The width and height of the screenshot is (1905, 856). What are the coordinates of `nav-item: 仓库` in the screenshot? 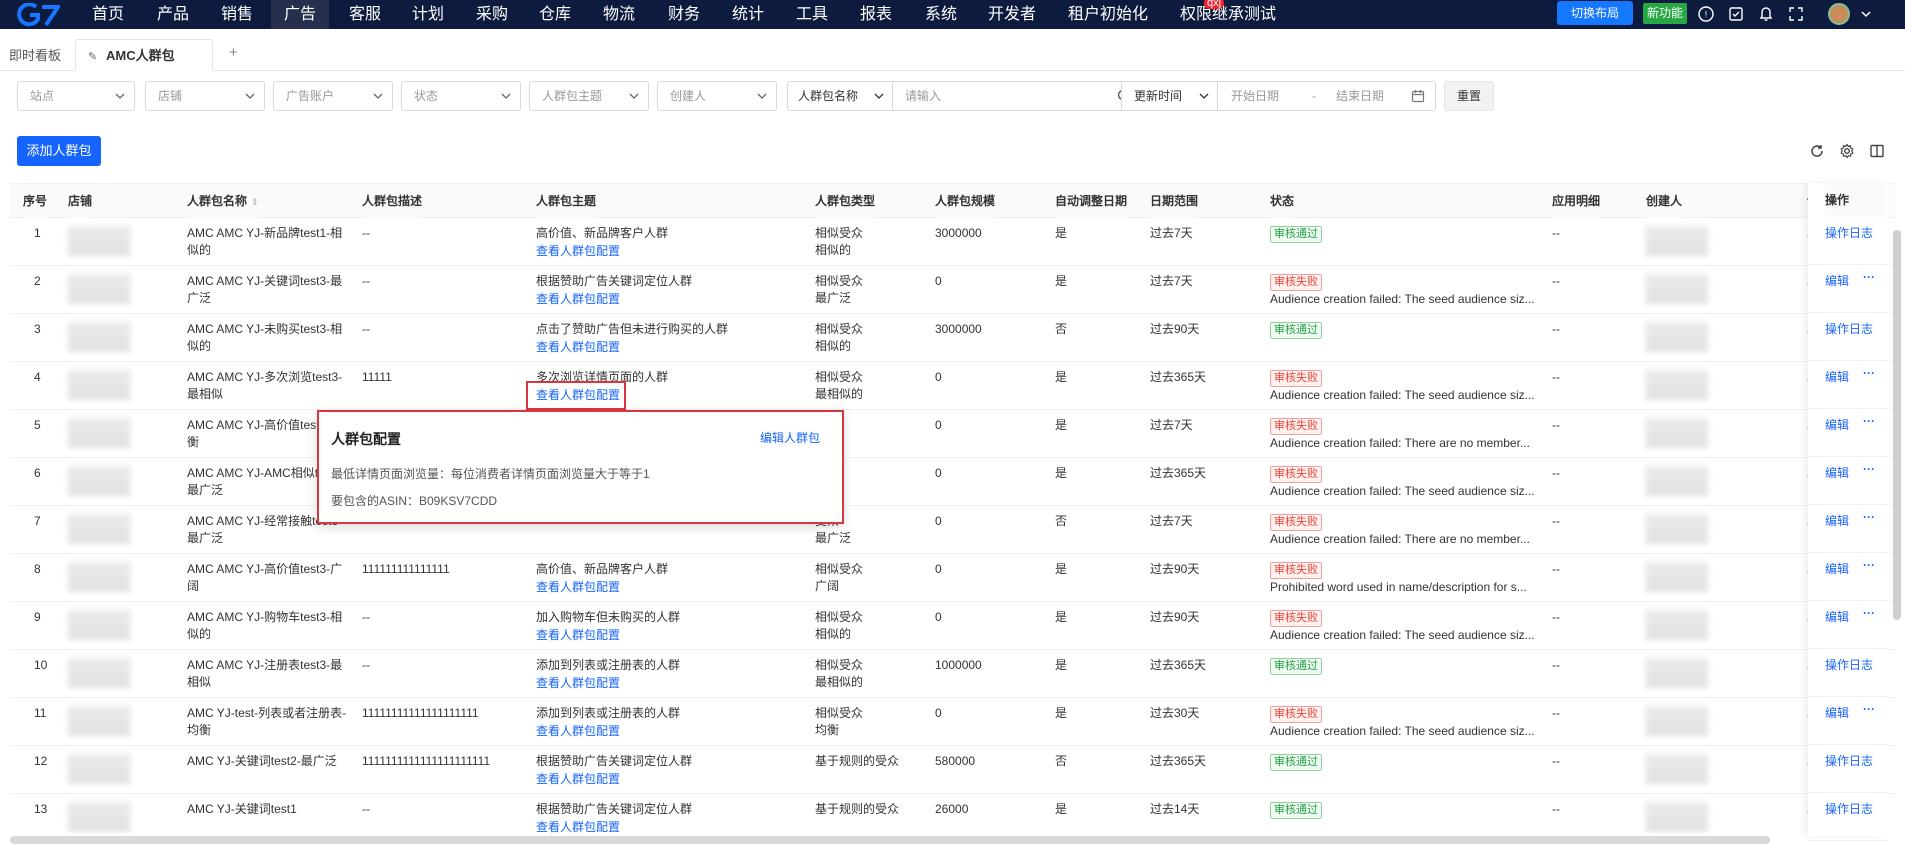 It's located at (555, 14).